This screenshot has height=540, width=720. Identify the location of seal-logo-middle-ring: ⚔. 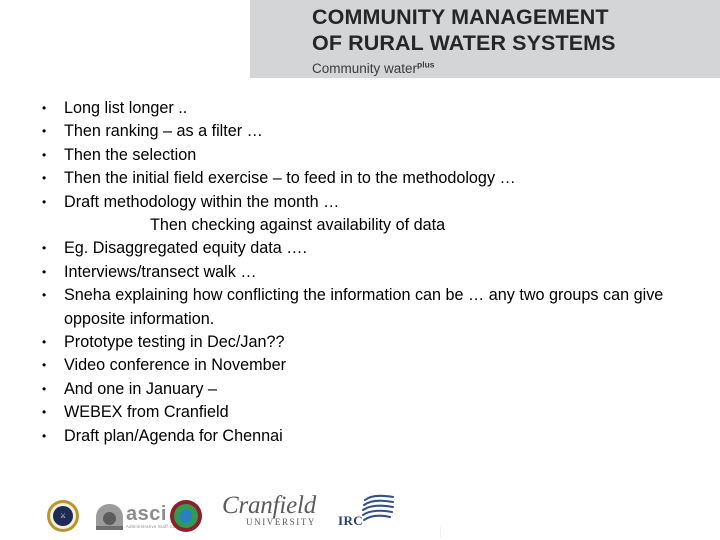
(63, 516).